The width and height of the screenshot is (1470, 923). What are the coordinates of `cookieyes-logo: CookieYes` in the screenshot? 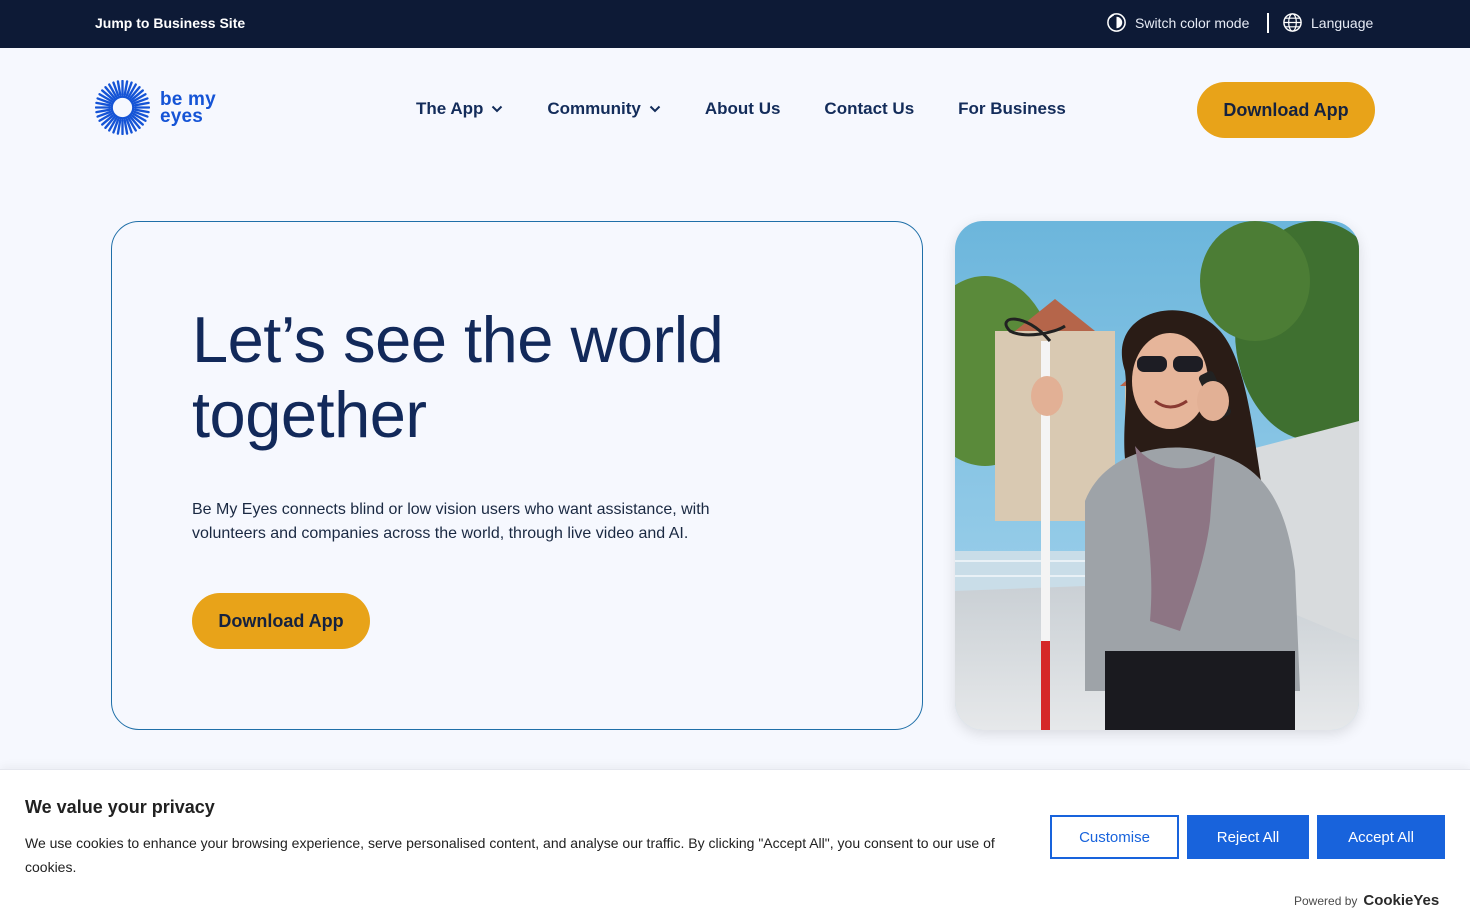 It's located at (1401, 900).